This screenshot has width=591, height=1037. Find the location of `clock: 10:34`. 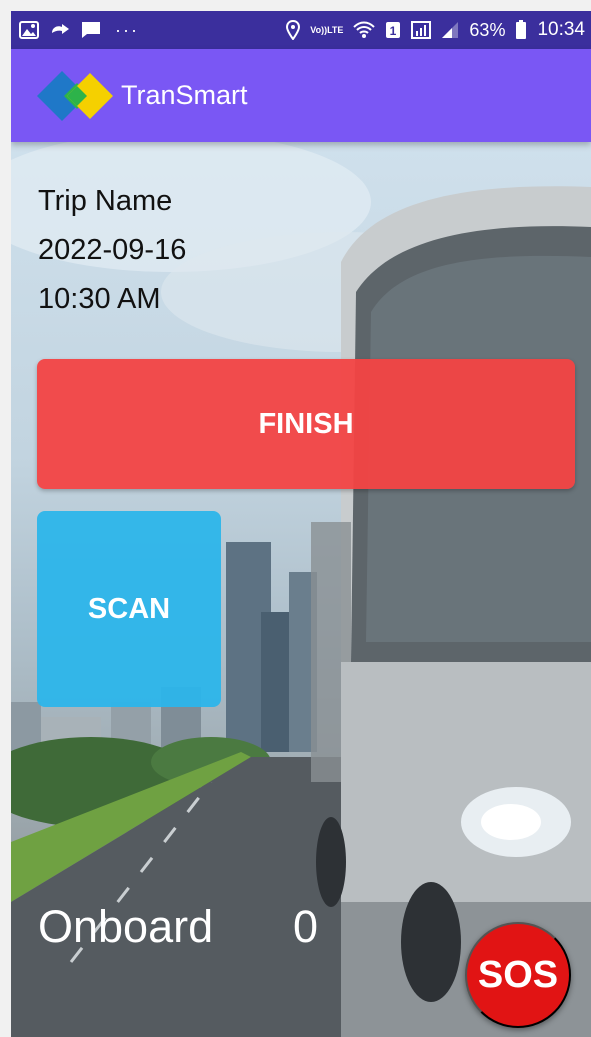

clock: 10:34 is located at coordinates (561, 29).